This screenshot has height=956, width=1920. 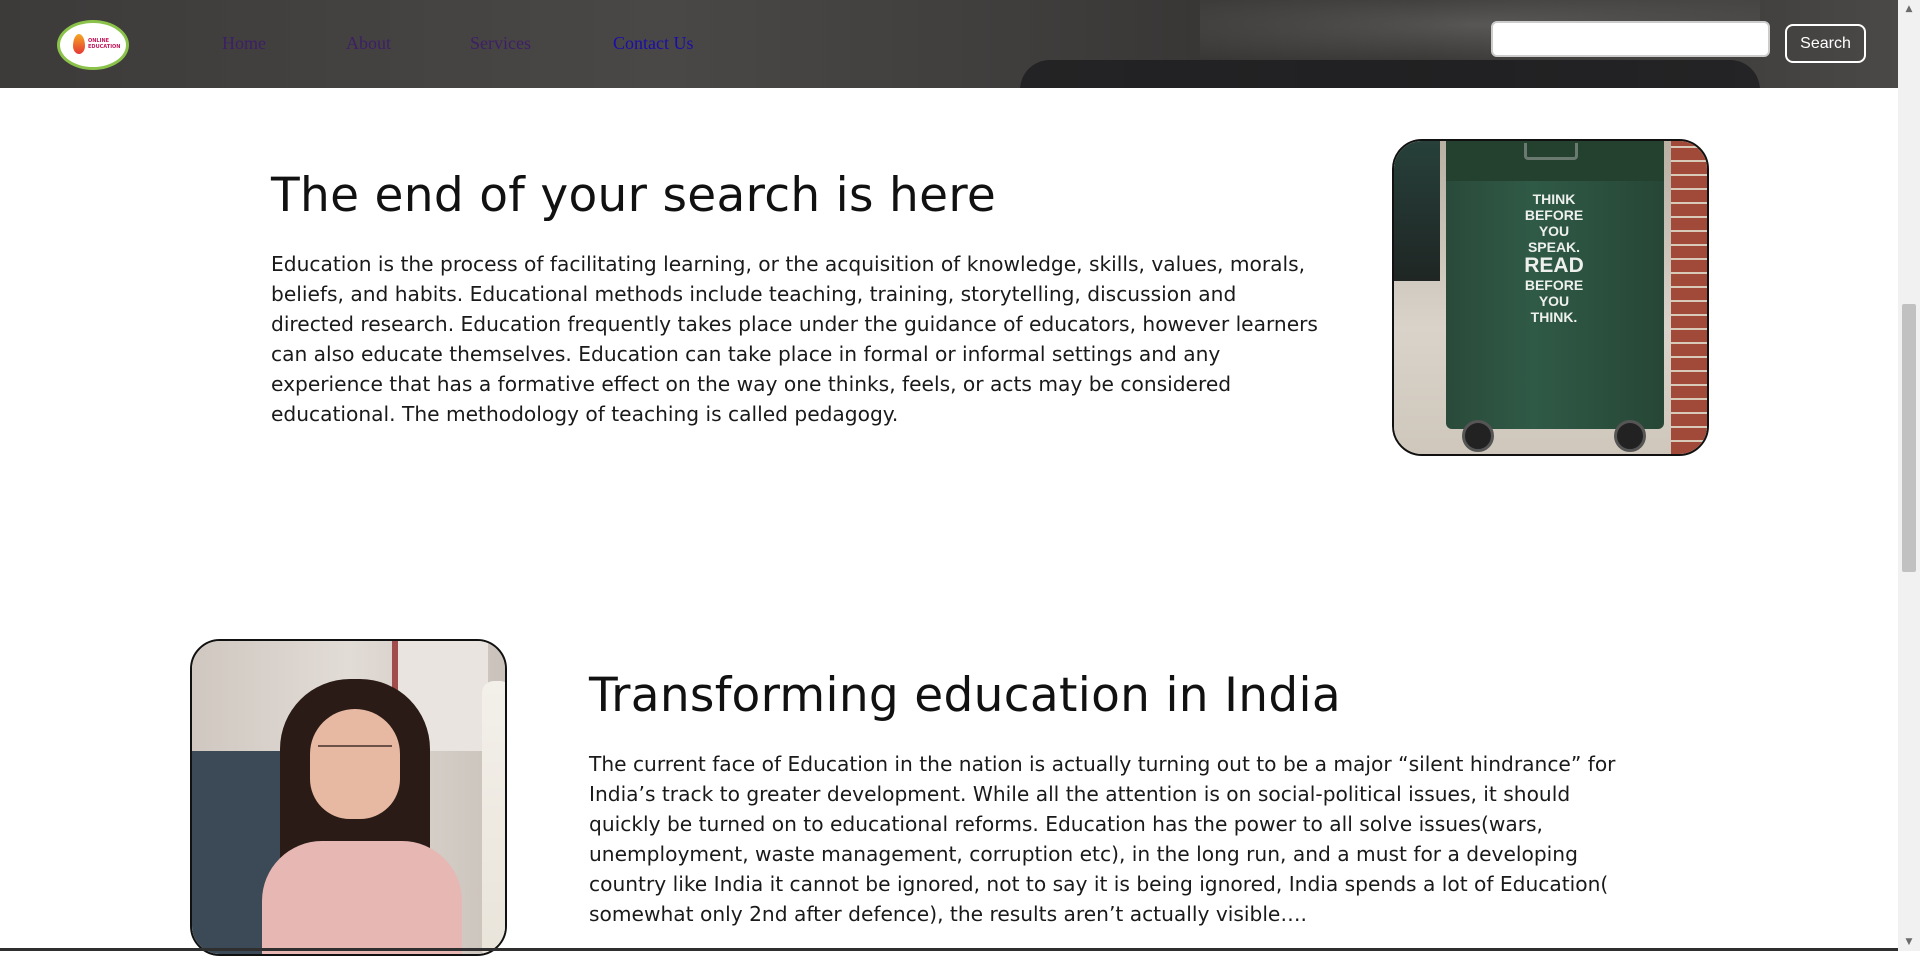 I want to click on sign-line: THINK, so click(x=1554, y=199).